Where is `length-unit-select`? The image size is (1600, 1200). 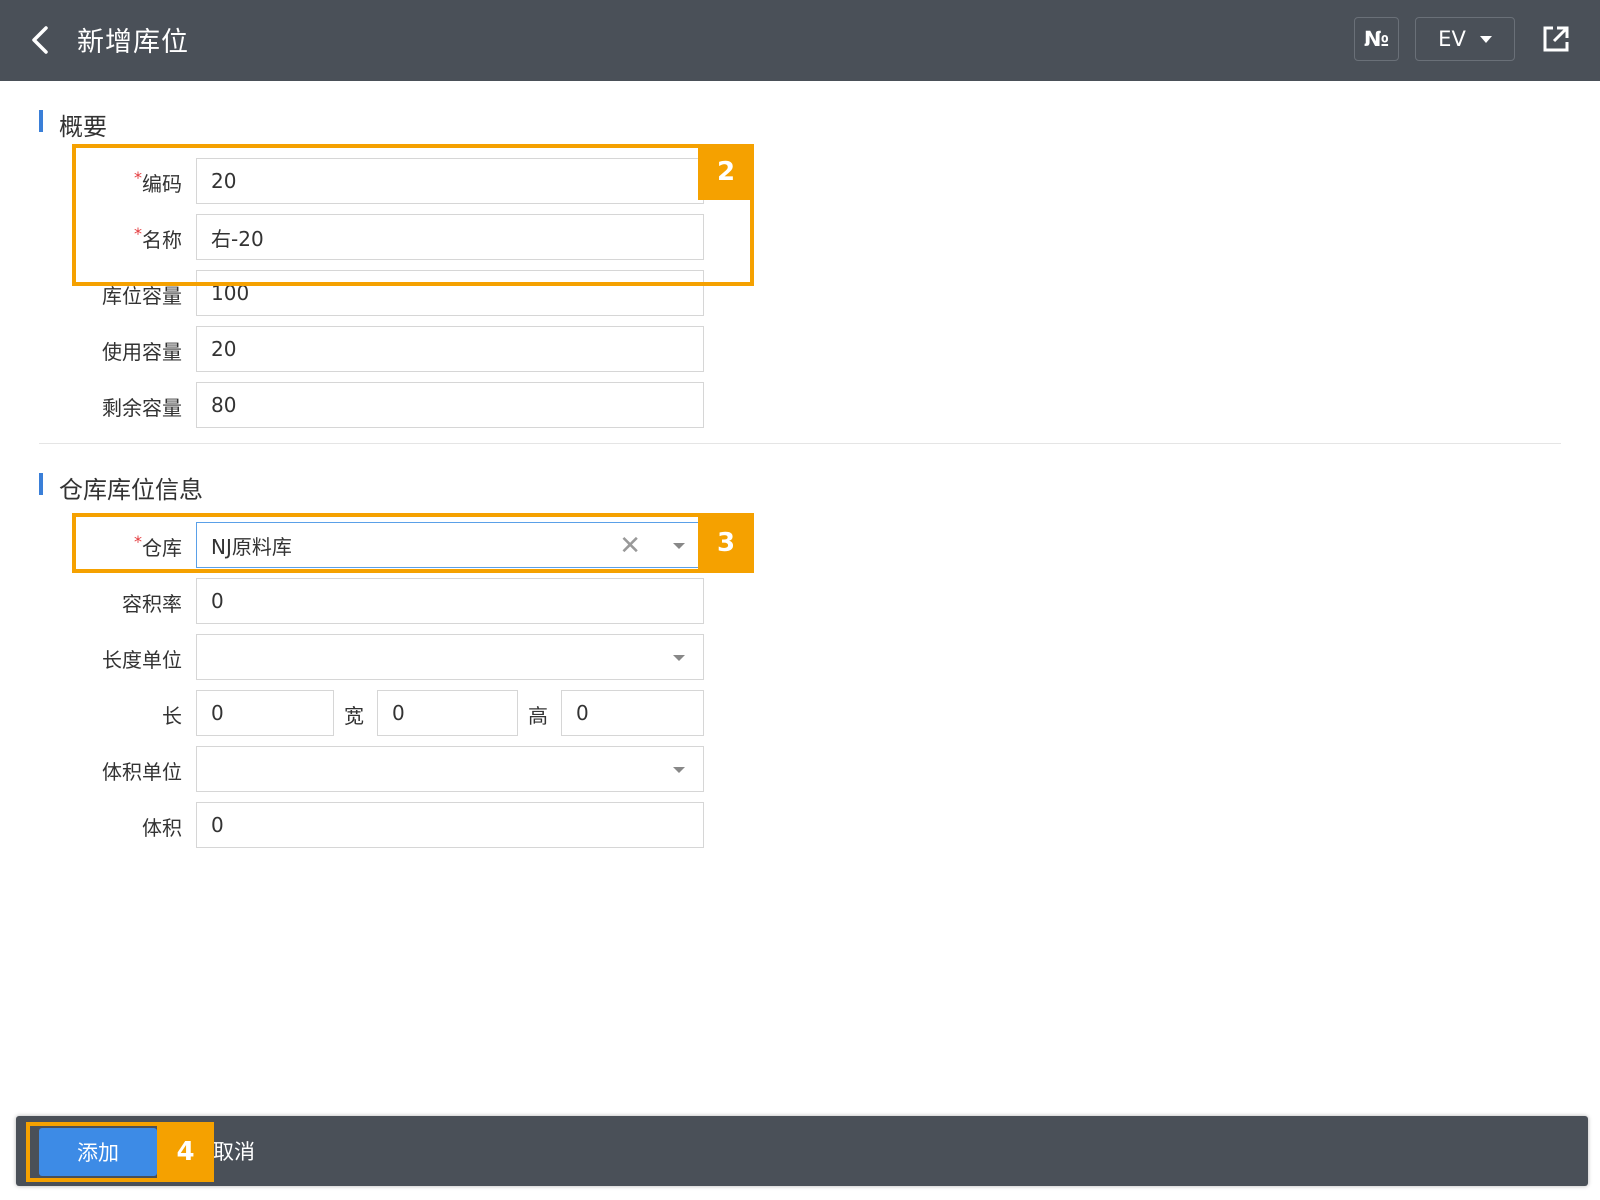 length-unit-select is located at coordinates (450, 657).